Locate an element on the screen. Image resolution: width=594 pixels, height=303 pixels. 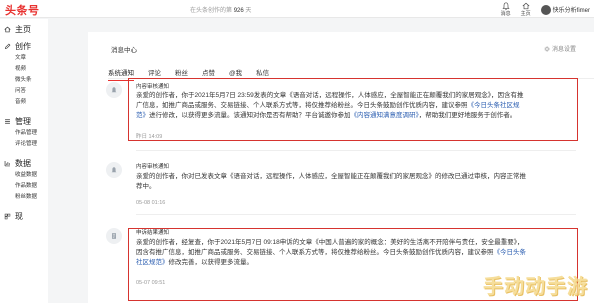
sidebar-item-micro: 微头条 is located at coordinates (24, 80).